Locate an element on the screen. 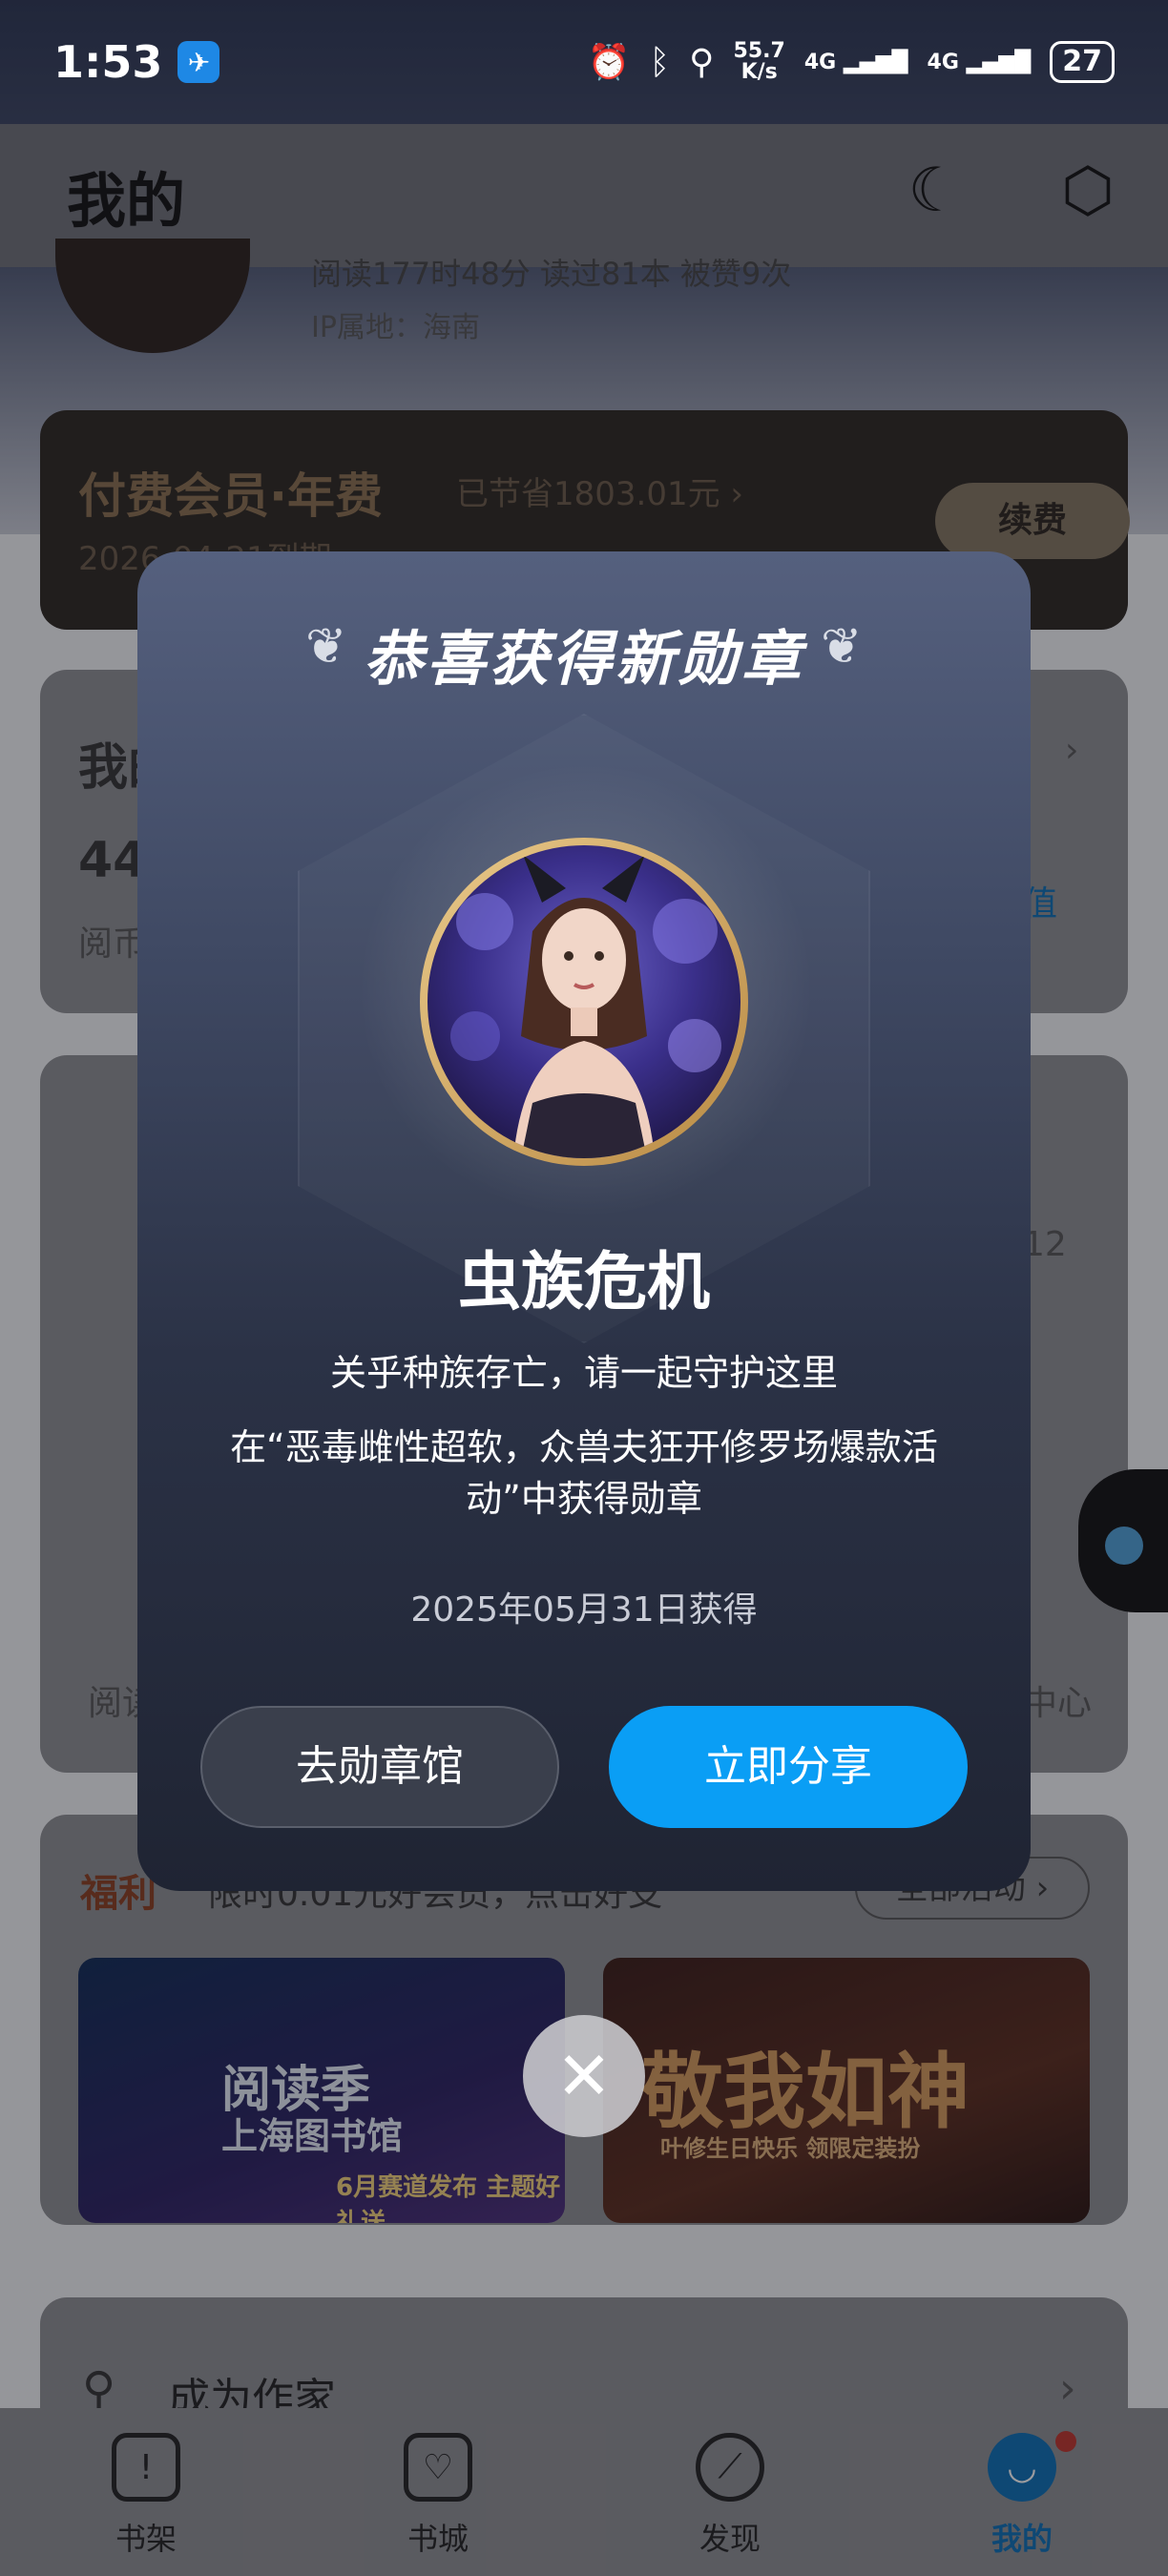  signal-4g-1: 4G ▂▄▆█ is located at coordinates (855, 62).